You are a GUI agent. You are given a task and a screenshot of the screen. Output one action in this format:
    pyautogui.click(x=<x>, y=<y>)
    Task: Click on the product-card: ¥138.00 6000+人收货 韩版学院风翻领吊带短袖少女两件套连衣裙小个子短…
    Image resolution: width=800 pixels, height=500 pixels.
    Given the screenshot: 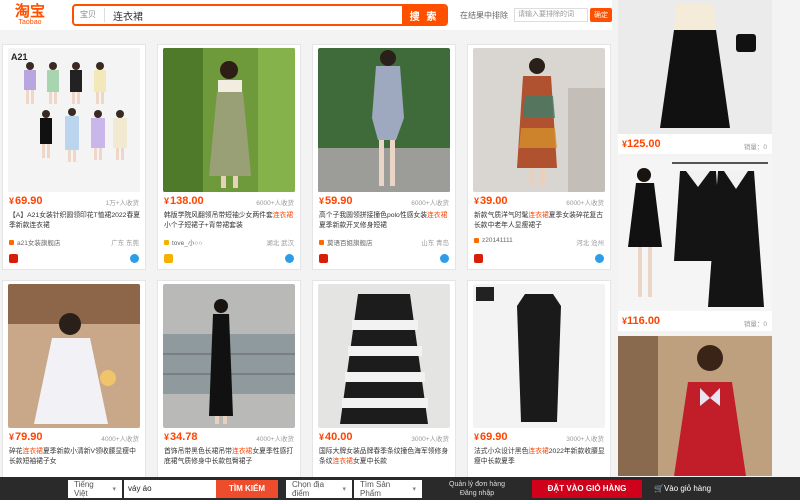 What is the action you would take?
    pyautogui.click(x=229, y=157)
    